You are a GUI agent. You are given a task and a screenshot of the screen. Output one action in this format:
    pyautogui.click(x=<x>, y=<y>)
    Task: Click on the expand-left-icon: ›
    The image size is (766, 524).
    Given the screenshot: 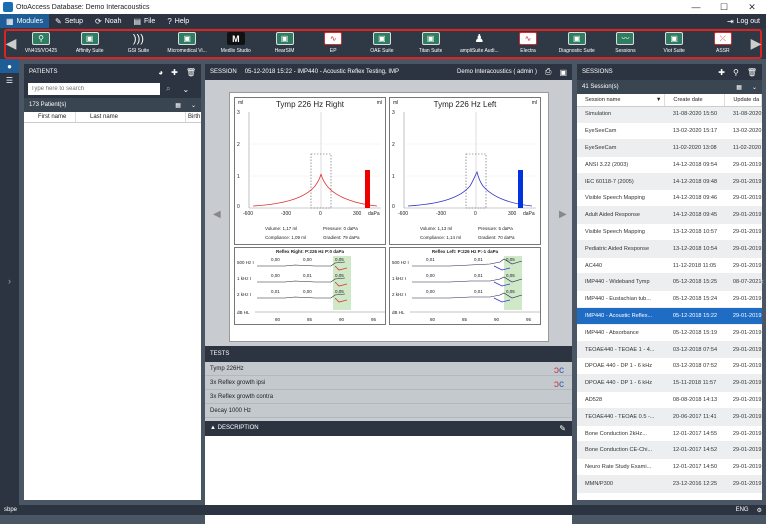 What is the action you would take?
    pyautogui.click(x=9, y=281)
    